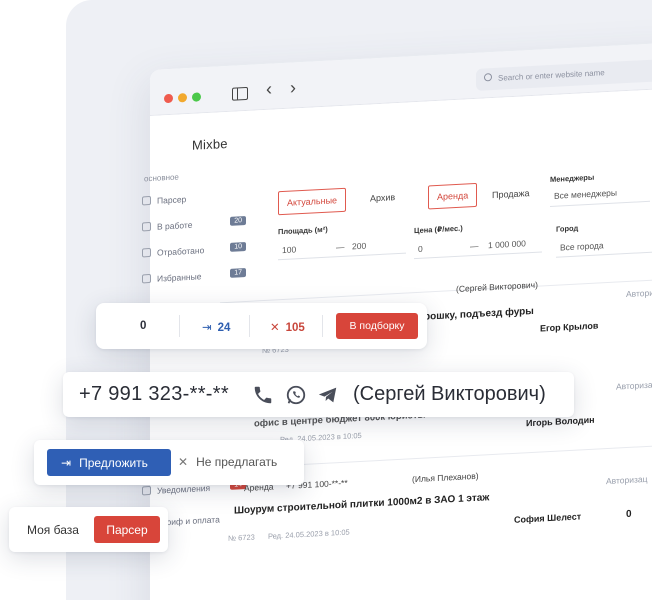 This screenshot has width=652, height=600. I want to click on address-bar: Search or enter website name, so click(564, 73).